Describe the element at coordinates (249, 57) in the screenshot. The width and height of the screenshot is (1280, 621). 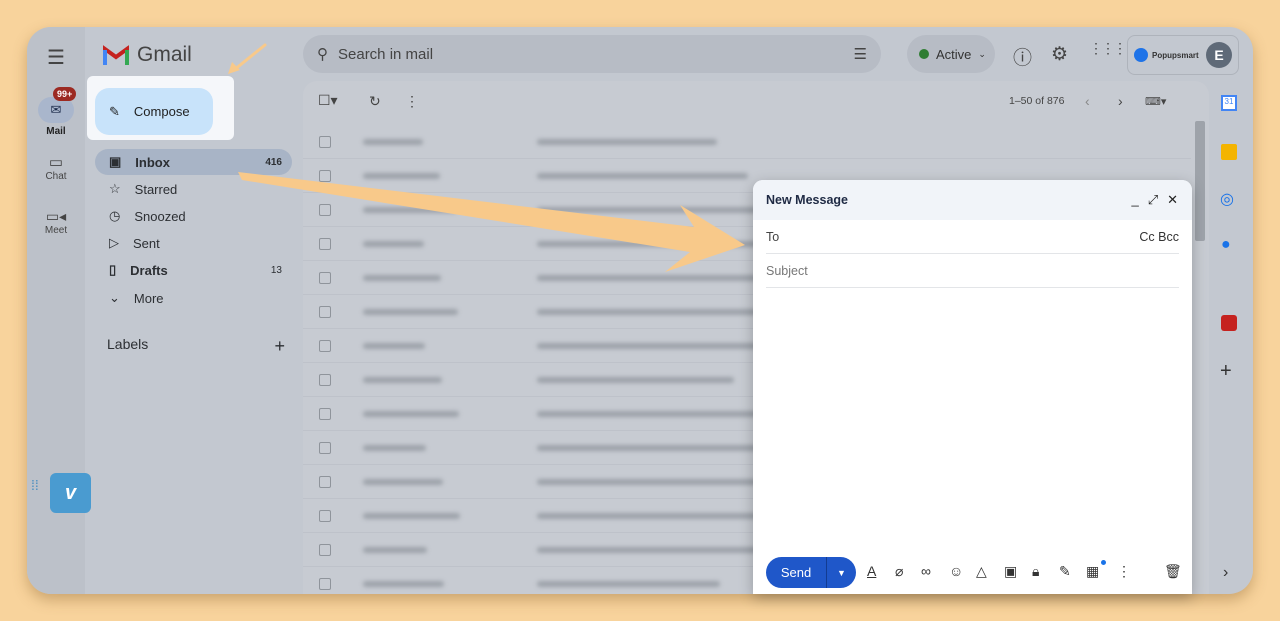
I see `arrow-to-compose` at that location.